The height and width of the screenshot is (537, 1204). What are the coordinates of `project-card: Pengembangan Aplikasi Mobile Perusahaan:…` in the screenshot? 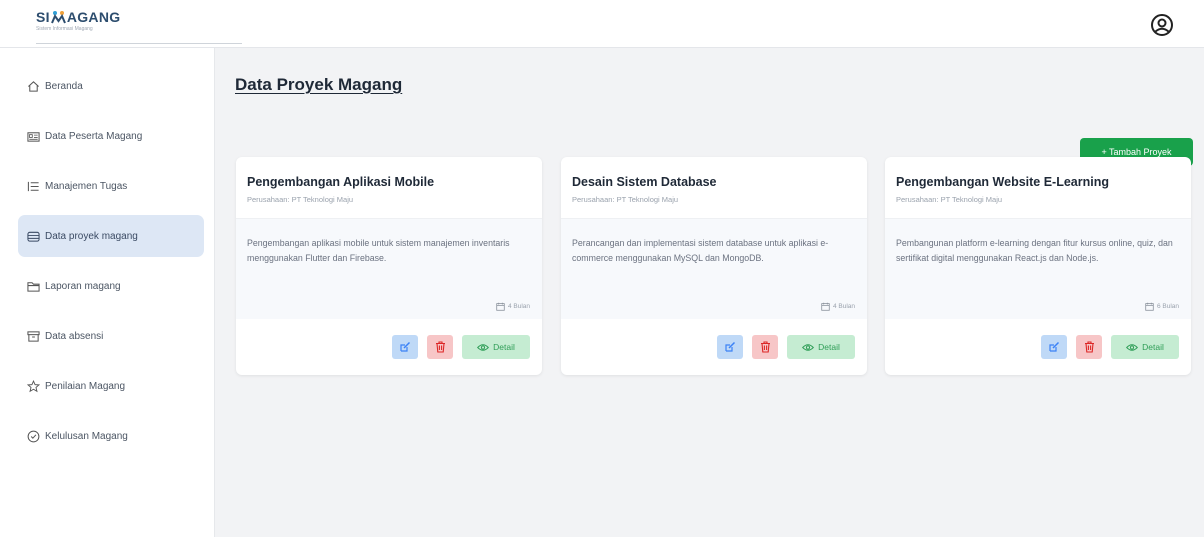 It's located at (389, 266).